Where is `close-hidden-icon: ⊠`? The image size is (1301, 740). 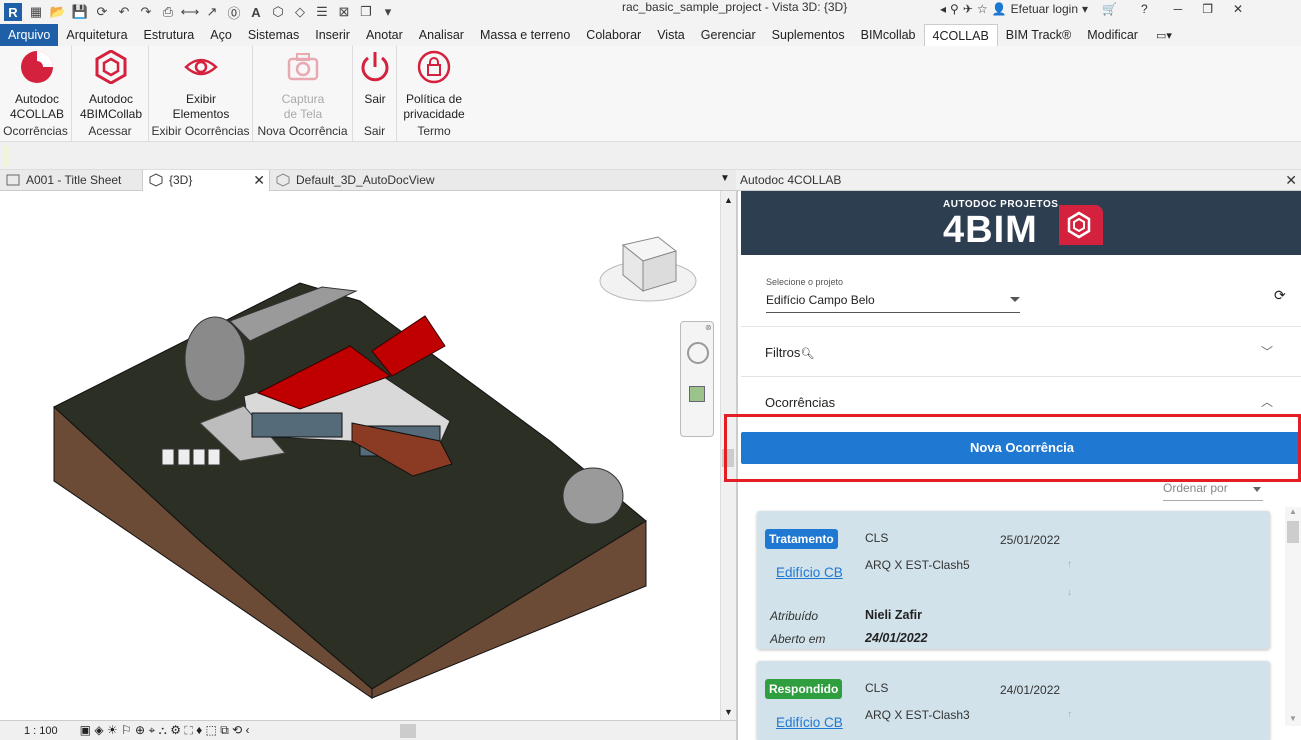 close-hidden-icon: ⊠ is located at coordinates (344, 12).